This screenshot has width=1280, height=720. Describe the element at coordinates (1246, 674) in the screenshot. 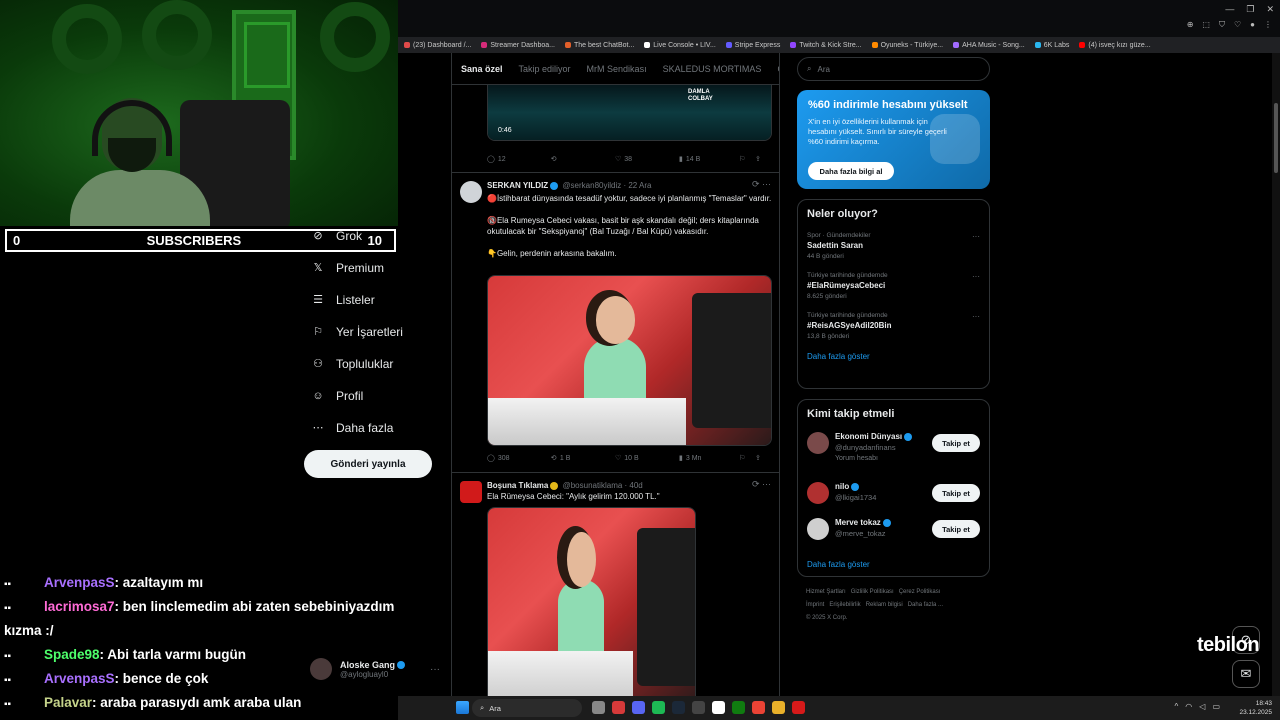

I see `messages-icon: ✉` at that location.